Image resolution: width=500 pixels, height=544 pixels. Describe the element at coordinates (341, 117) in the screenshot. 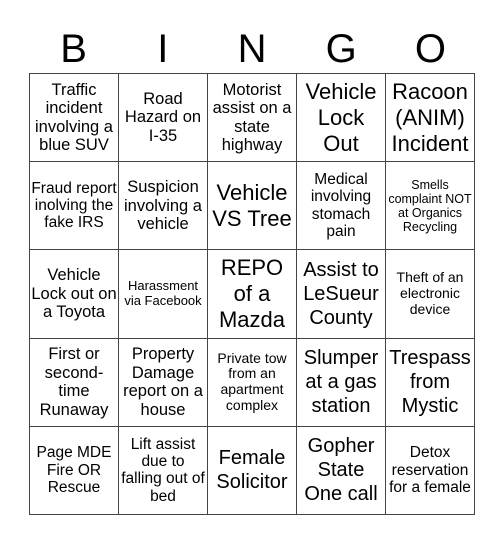

I see `bingo-cell: Vehicle Lock Out` at that location.